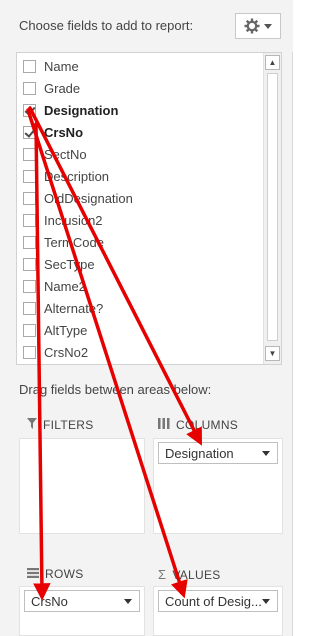 This screenshot has height=636, width=320. Describe the element at coordinates (61, 66) in the screenshot. I see `field-label: Name` at that location.